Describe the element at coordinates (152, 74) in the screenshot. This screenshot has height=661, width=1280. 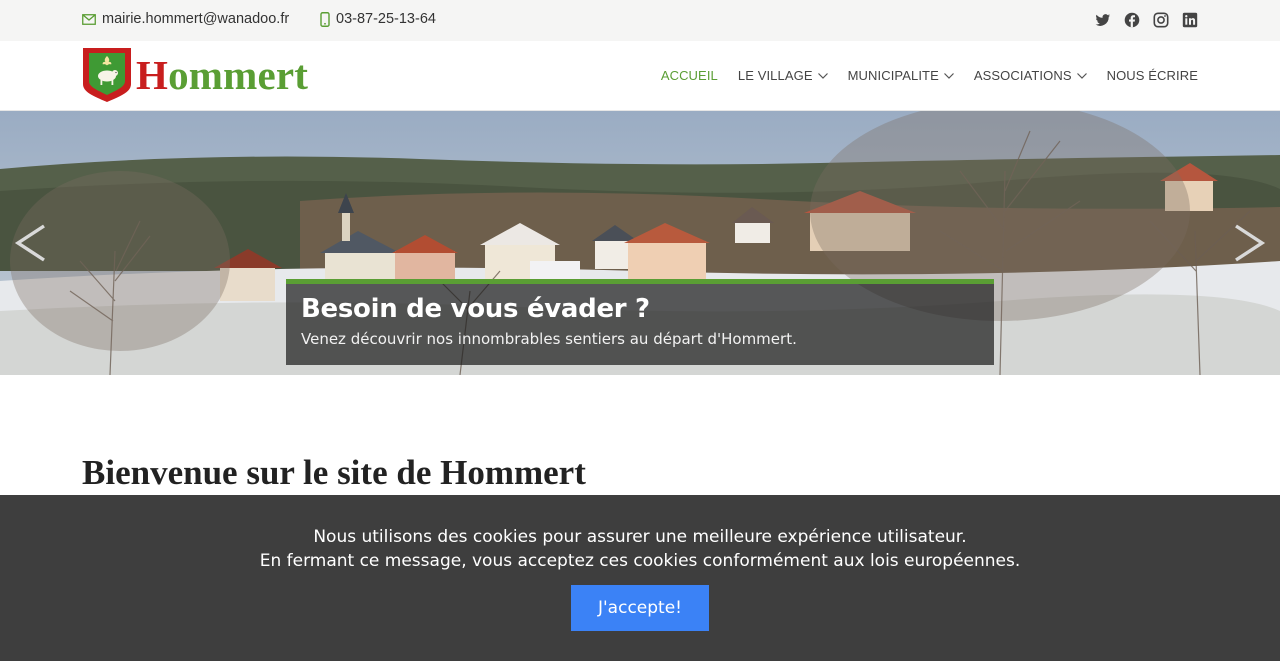
I see `logo-initial: H` at that location.